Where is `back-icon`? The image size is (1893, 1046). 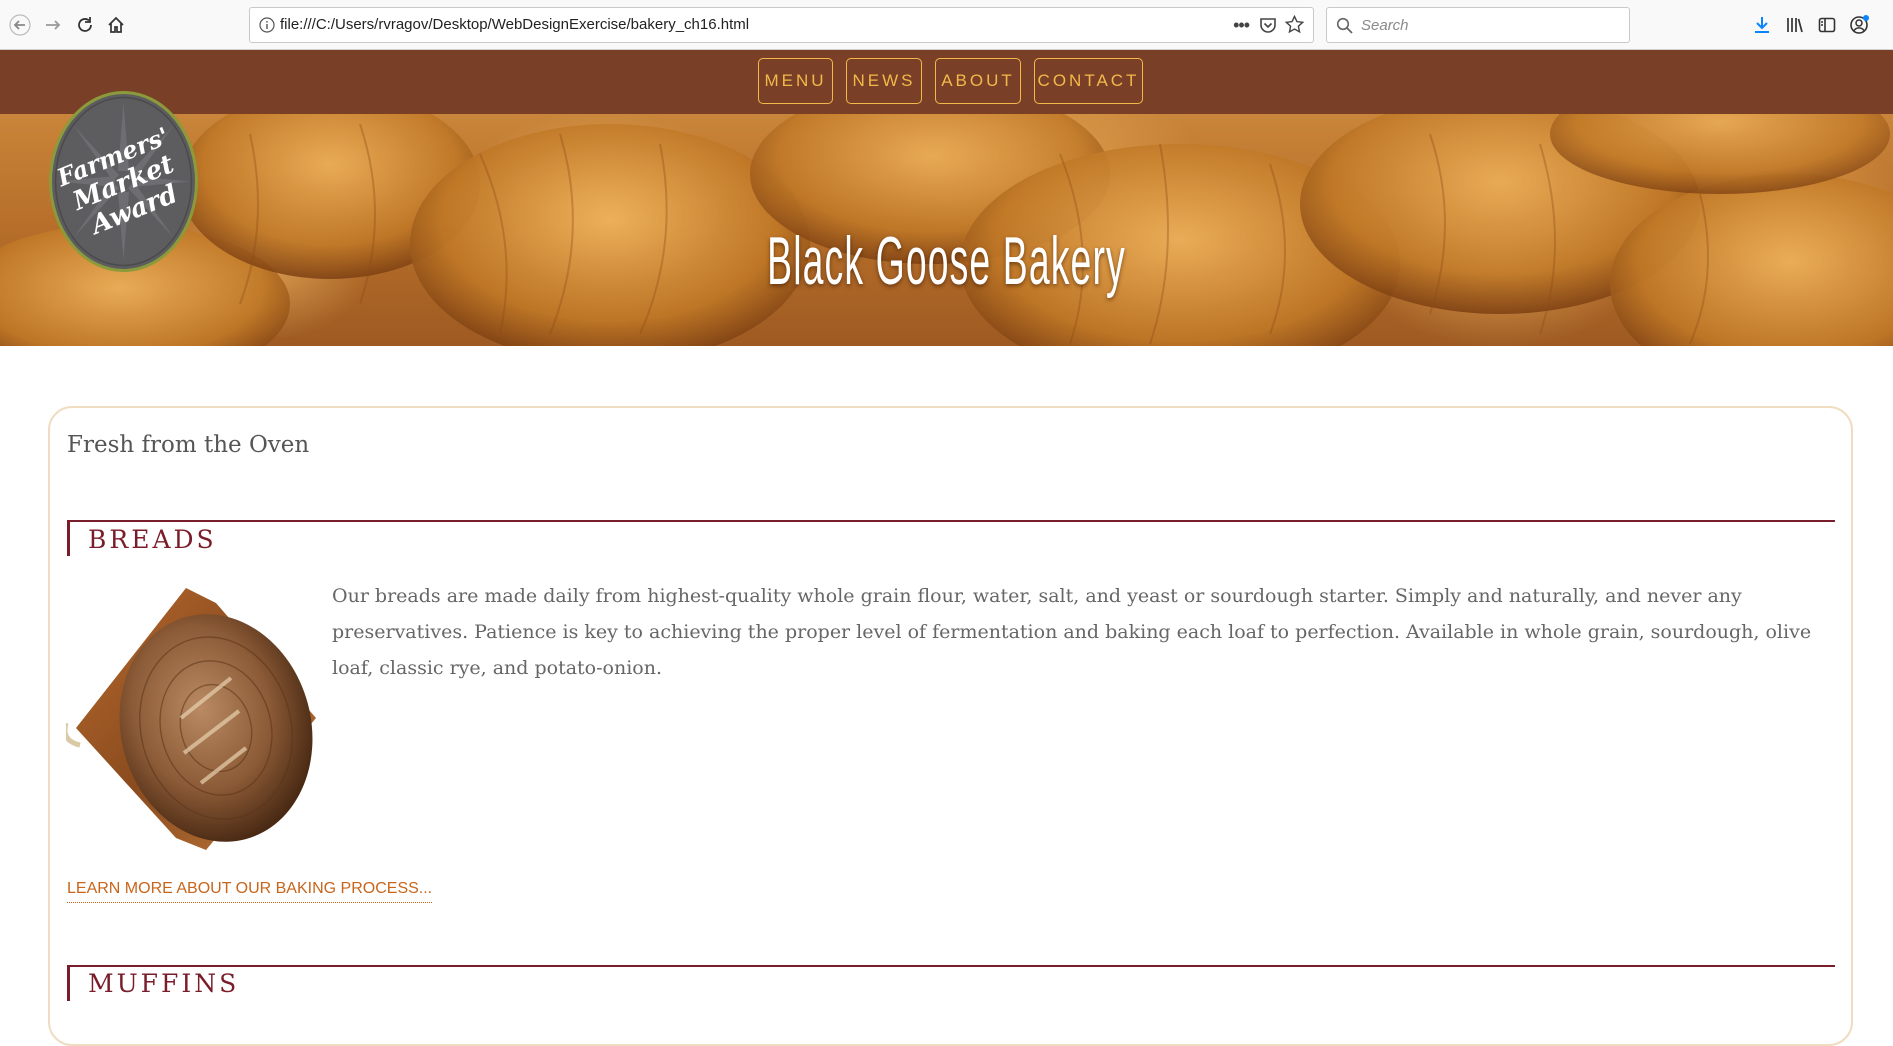 back-icon is located at coordinates (20, 25).